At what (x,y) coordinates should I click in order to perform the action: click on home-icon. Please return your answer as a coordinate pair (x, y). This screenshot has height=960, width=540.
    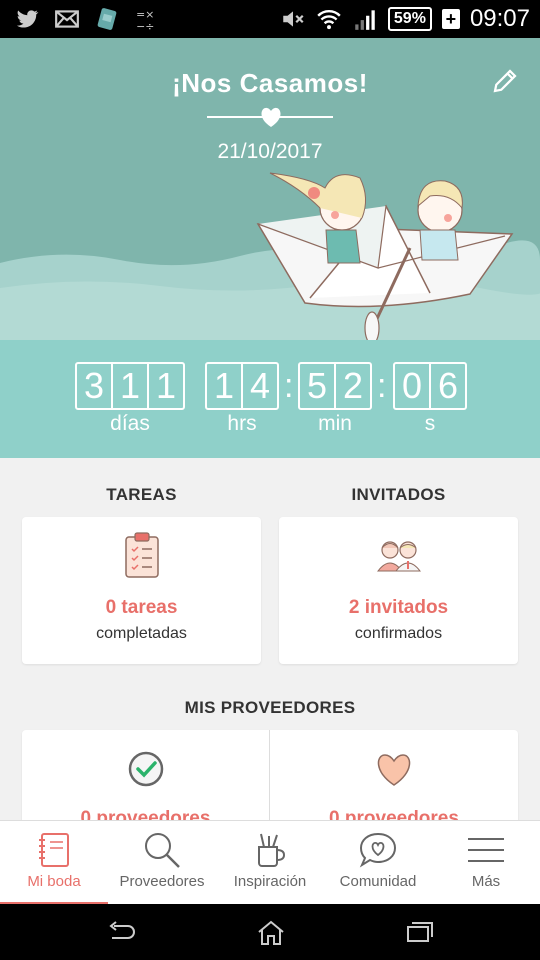
    Looking at the image, I should click on (271, 933).